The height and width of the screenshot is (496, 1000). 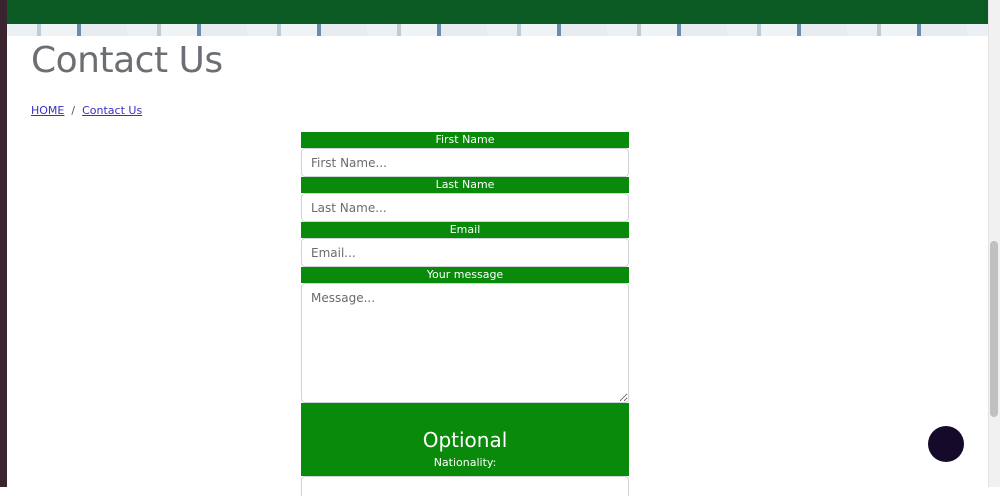 What do you see at coordinates (465, 140) in the screenshot?
I see `first-name-label: First Name` at bounding box center [465, 140].